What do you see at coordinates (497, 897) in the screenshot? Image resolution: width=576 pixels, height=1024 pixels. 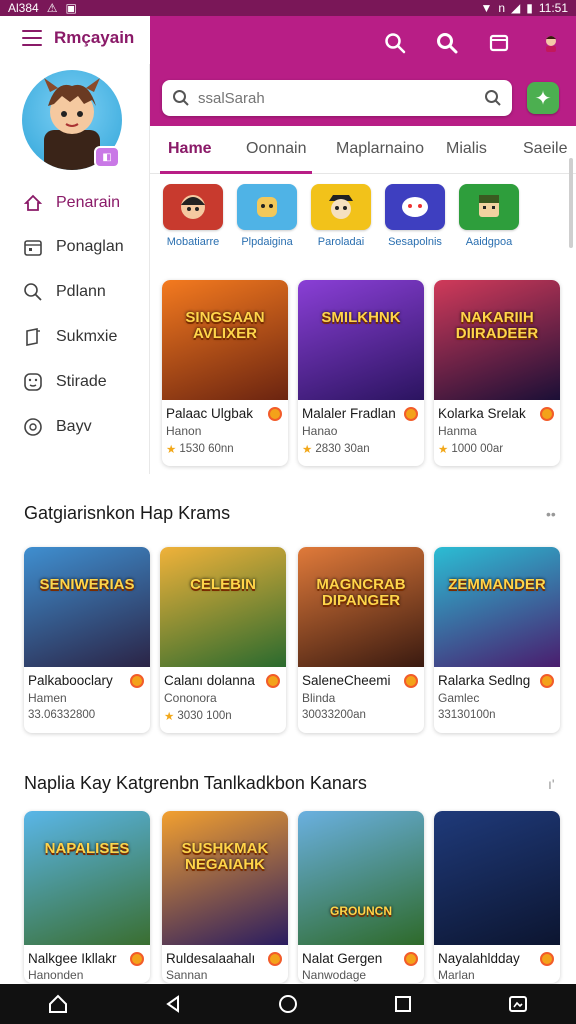 I see `game-card: Nayalahldday Marlan` at bounding box center [497, 897].